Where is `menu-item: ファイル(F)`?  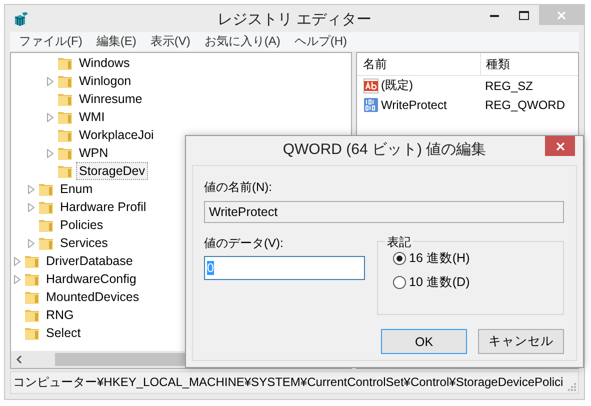
menu-item: ファイル(F) is located at coordinates (51, 41).